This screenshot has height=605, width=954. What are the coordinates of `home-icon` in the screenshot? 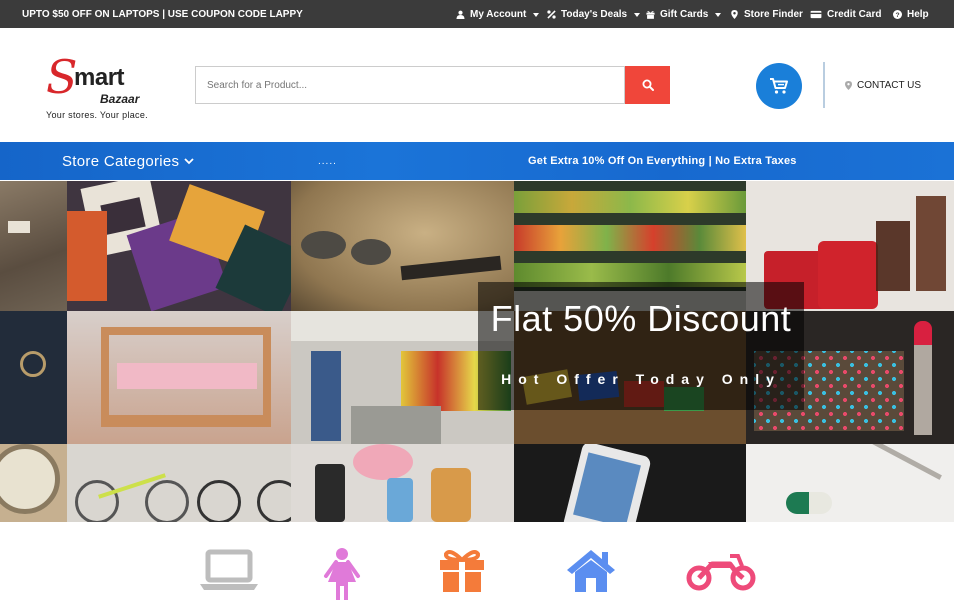 It's located at (591, 571).